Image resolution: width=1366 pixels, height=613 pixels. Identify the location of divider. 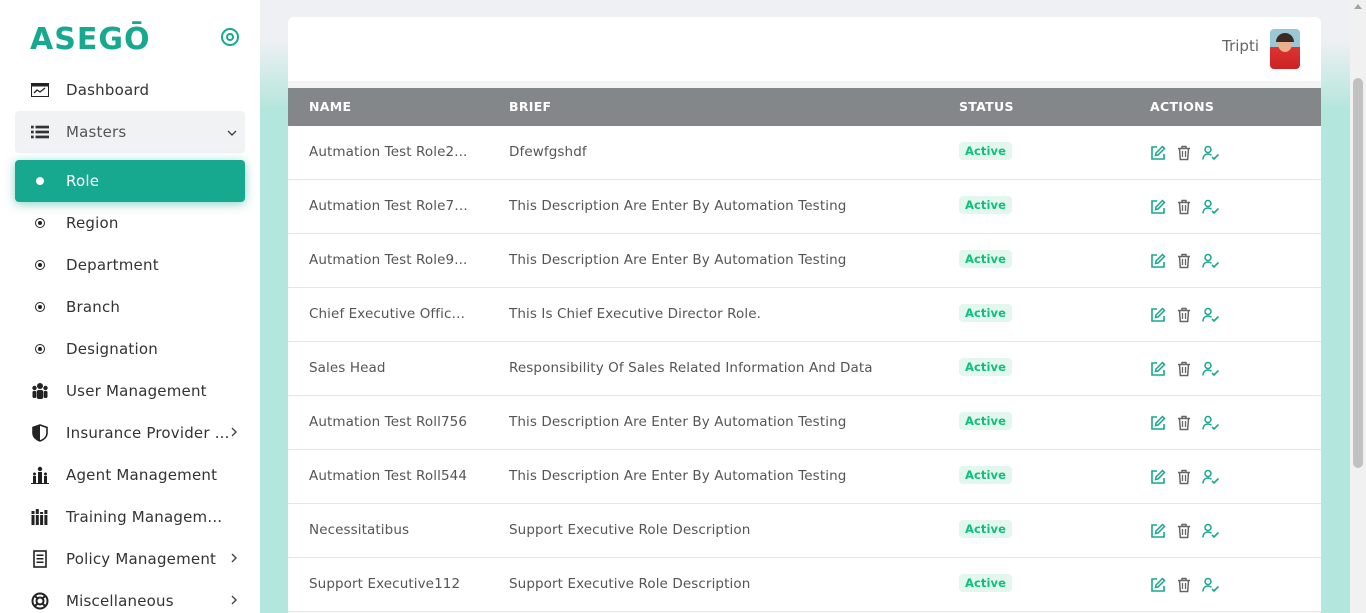
(804, 84).